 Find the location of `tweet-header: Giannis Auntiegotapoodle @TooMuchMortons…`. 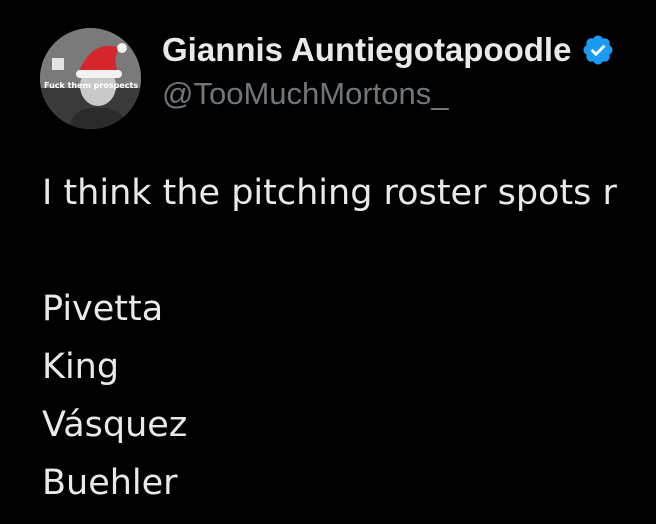

tweet-header: Giannis Auntiegotapoodle @TooMuchMortons… is located at coordinates (409, 72).